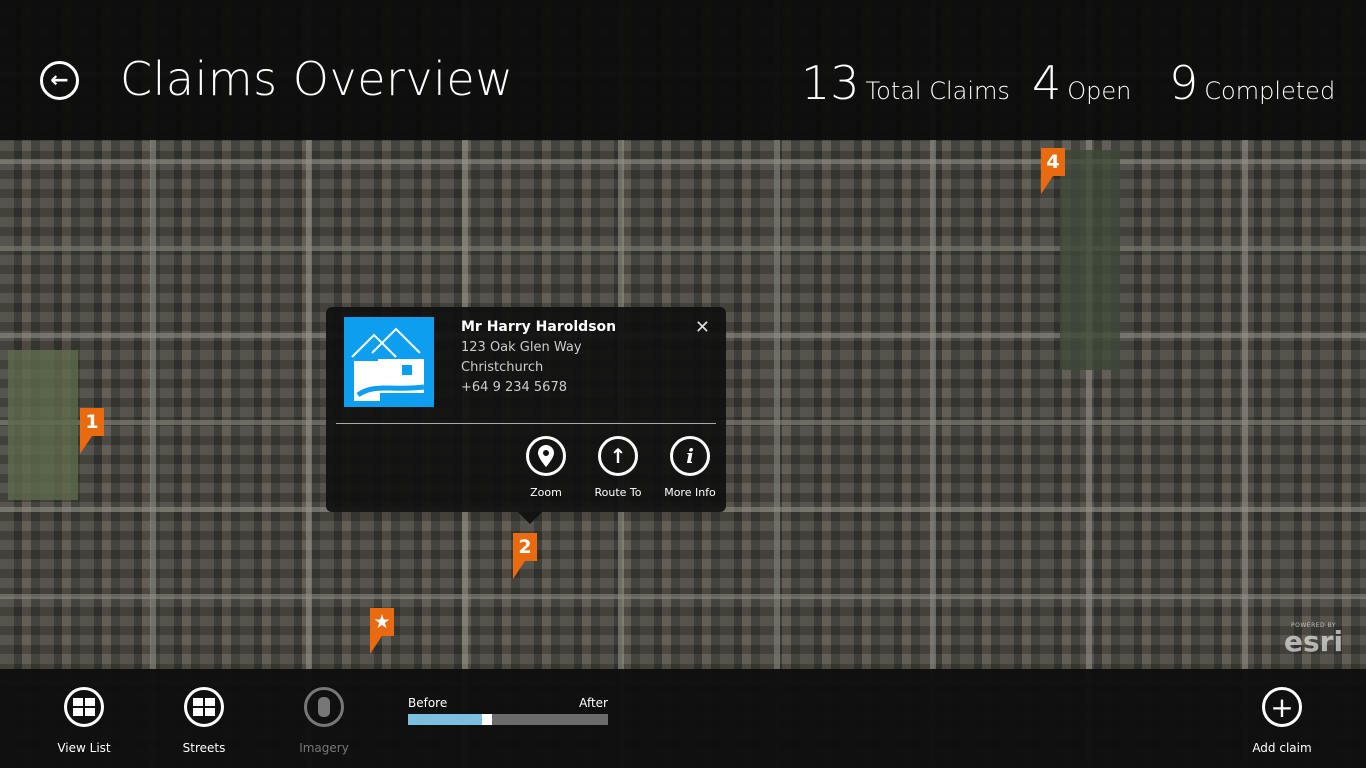 The width and height of the screenshot is (1366, 768). What do you see at coordinates (84, 707) in the screenshot?
I see `list-grid-icon` at bounding box center [84, 707].